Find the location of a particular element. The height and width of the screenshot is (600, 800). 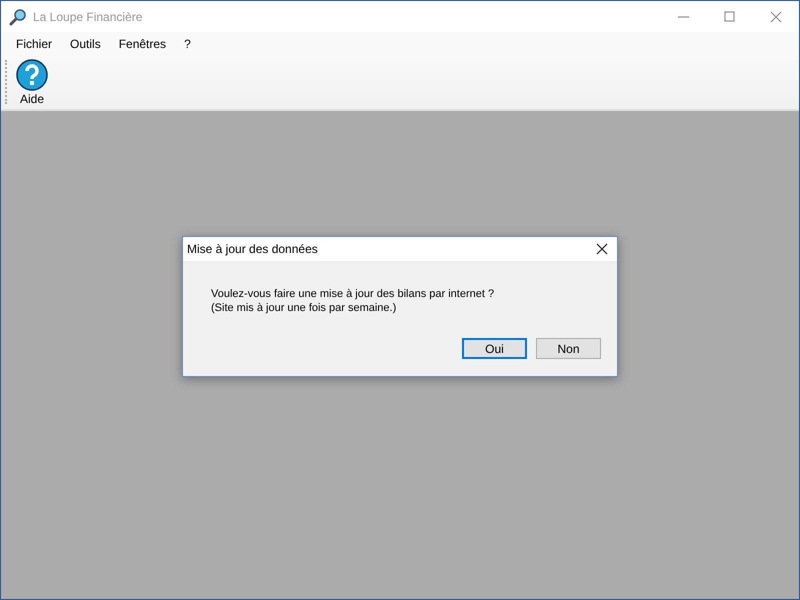

menu-item: Fenêtres is located at coordinates (143, 43).